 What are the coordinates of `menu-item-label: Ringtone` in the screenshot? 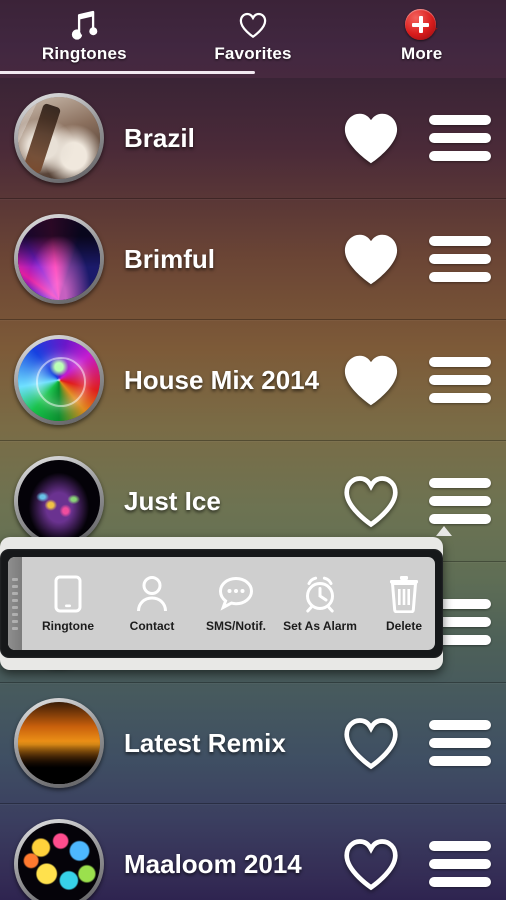 It's located at (68, 626).